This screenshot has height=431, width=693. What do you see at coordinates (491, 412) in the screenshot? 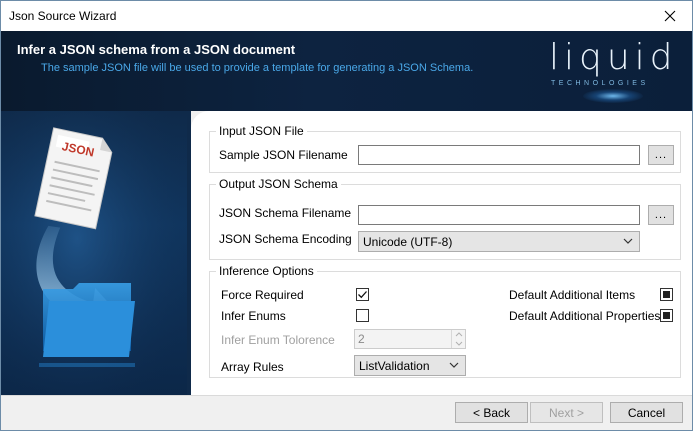
I see `back-button: < Back` at bounding box center [491, 412].